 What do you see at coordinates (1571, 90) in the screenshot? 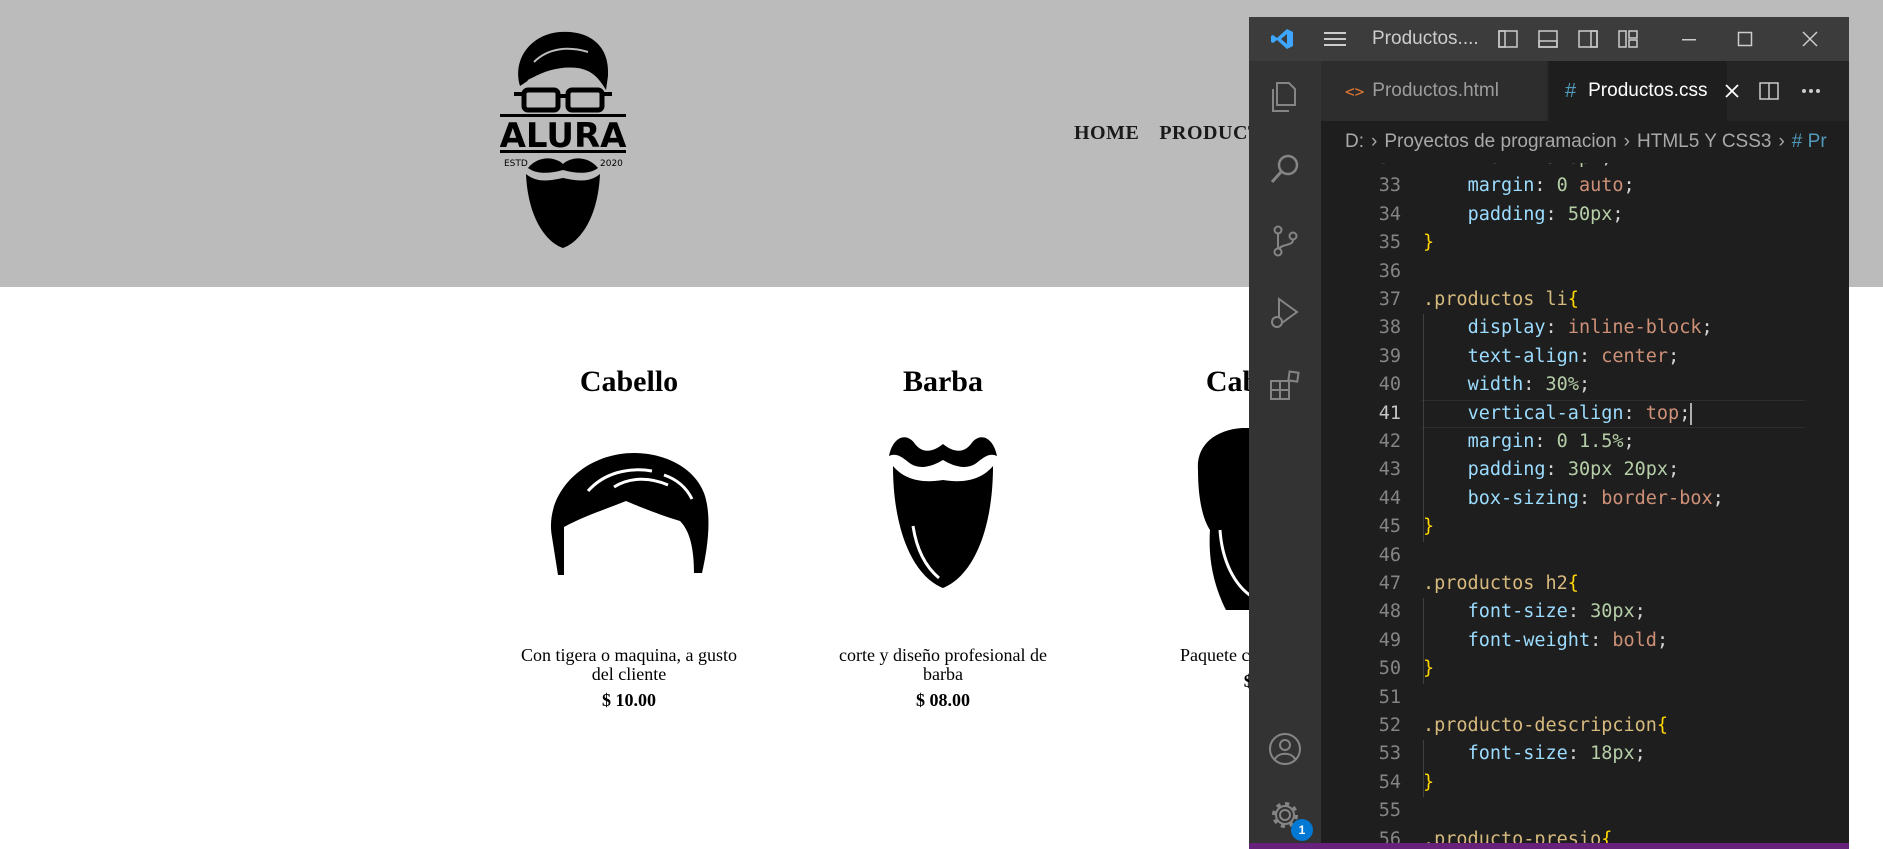
I see `css-file-icon: #` at bounding box center [1571, 90].